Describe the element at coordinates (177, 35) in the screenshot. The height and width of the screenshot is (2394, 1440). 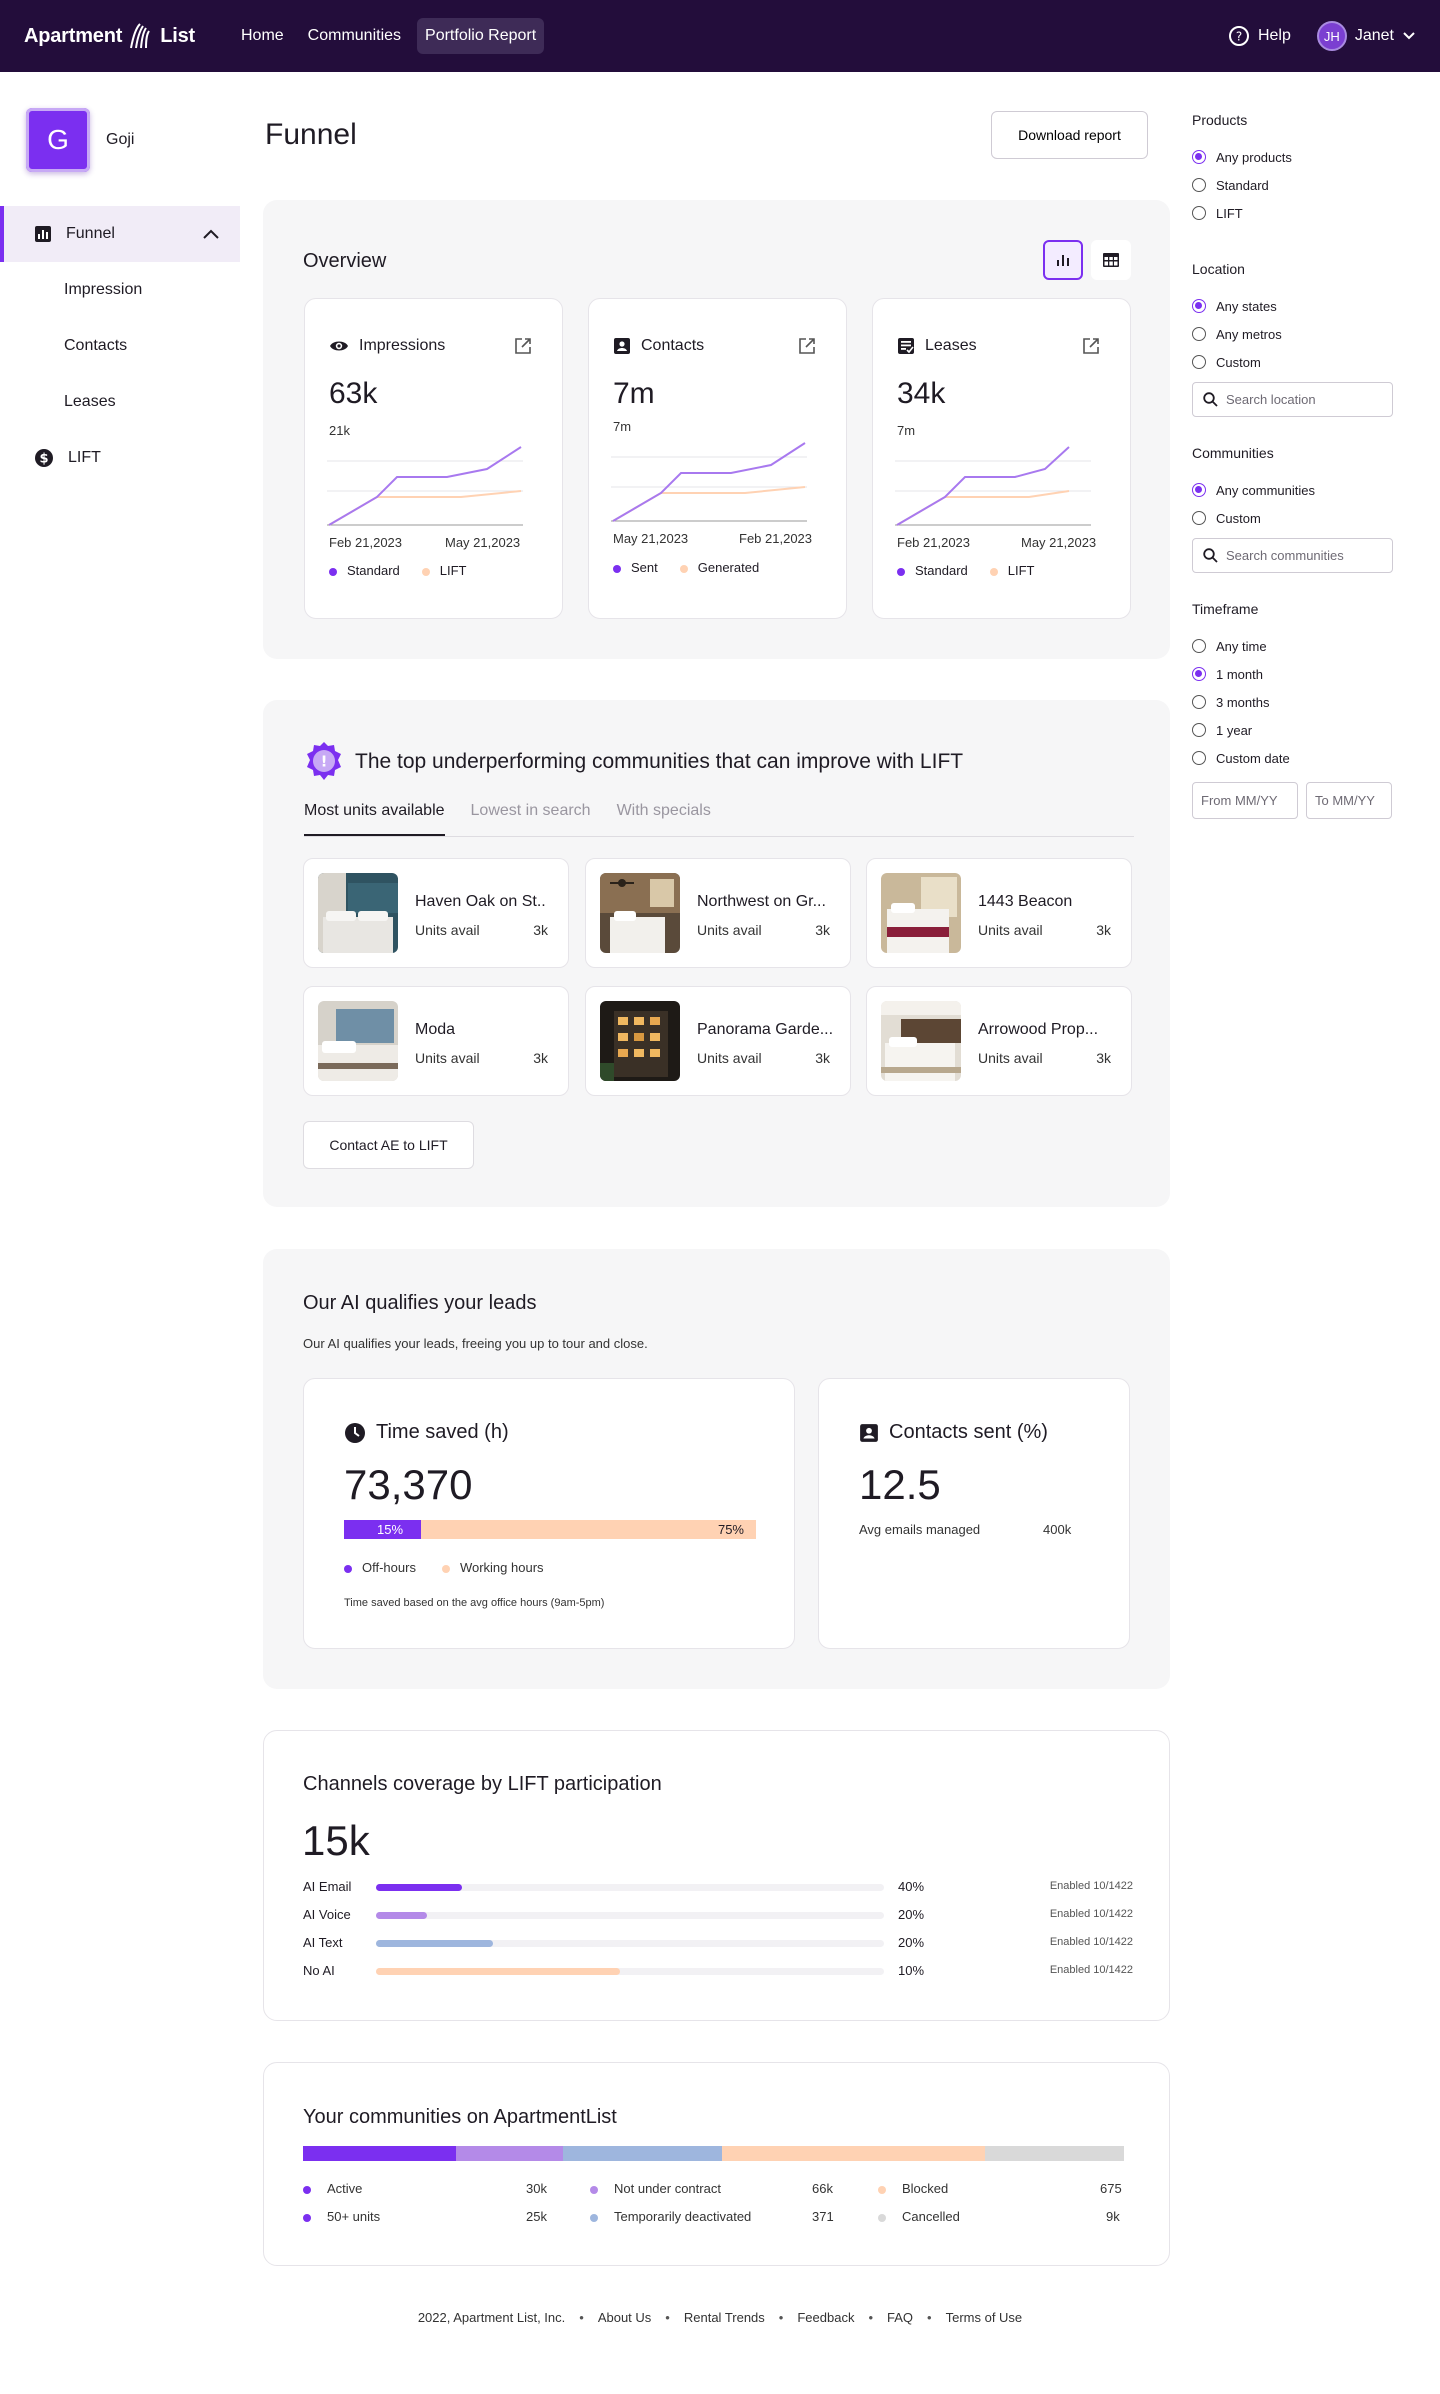
I see `logo-text-list: List` at that location.